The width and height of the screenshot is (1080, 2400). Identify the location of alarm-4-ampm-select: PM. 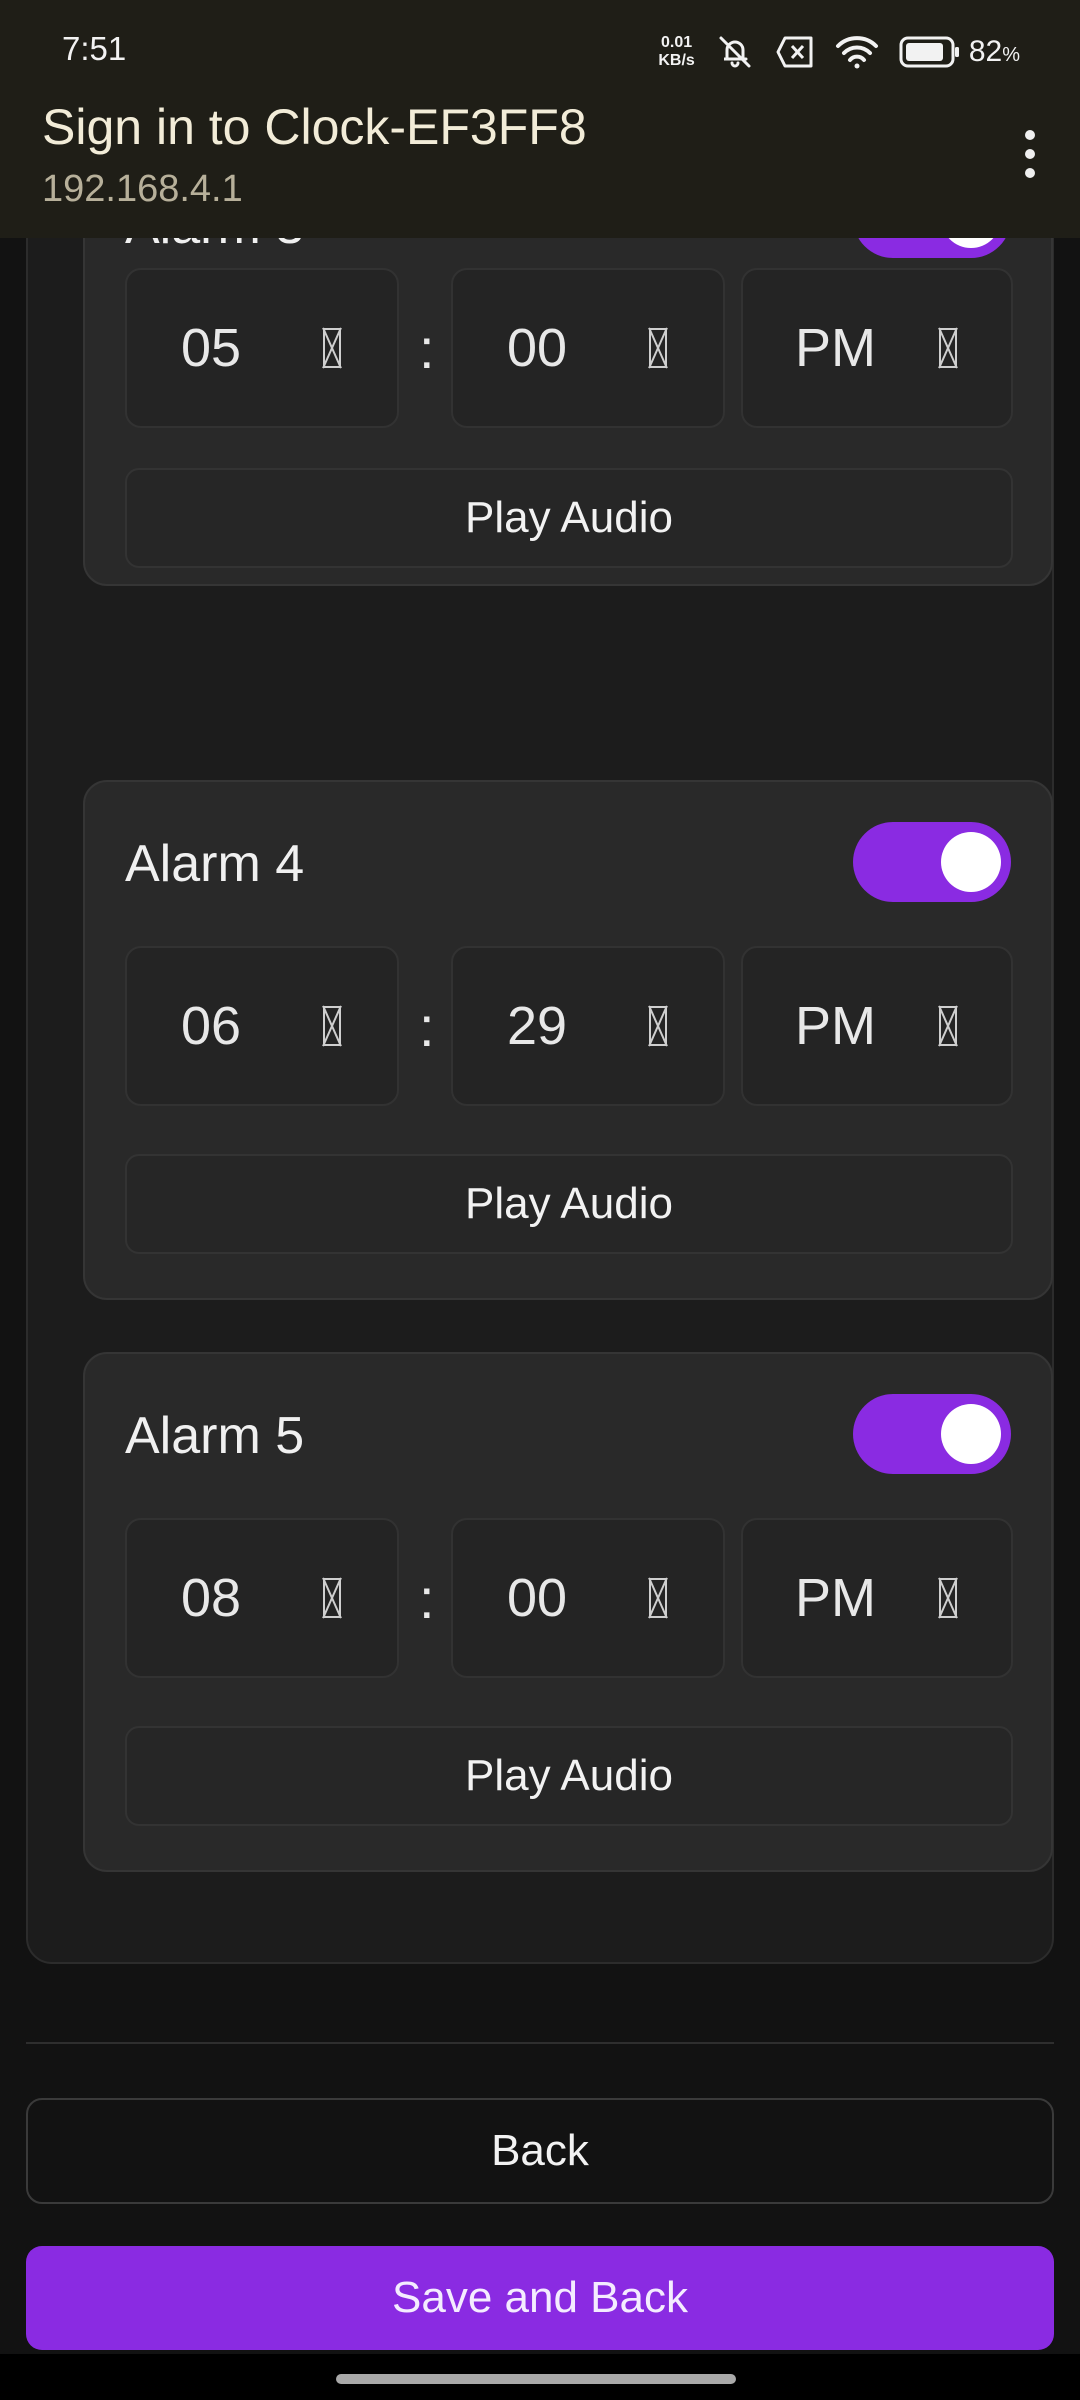
(877, 1026).